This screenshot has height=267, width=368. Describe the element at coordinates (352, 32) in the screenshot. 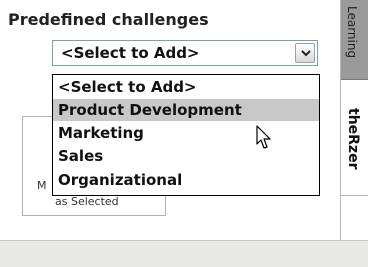

I see `tab-learning-label: Learning` at that location.